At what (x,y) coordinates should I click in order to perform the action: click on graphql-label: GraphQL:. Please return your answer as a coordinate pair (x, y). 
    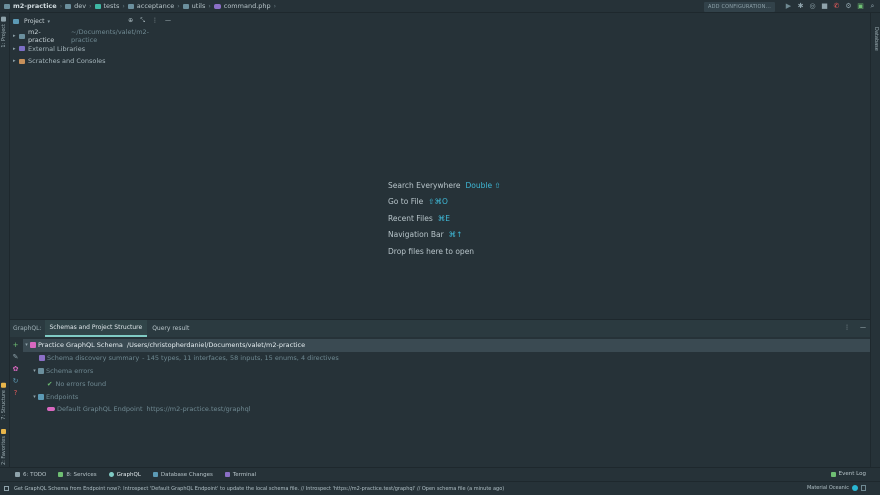
    Looking at the image, I should click on (27, 328).